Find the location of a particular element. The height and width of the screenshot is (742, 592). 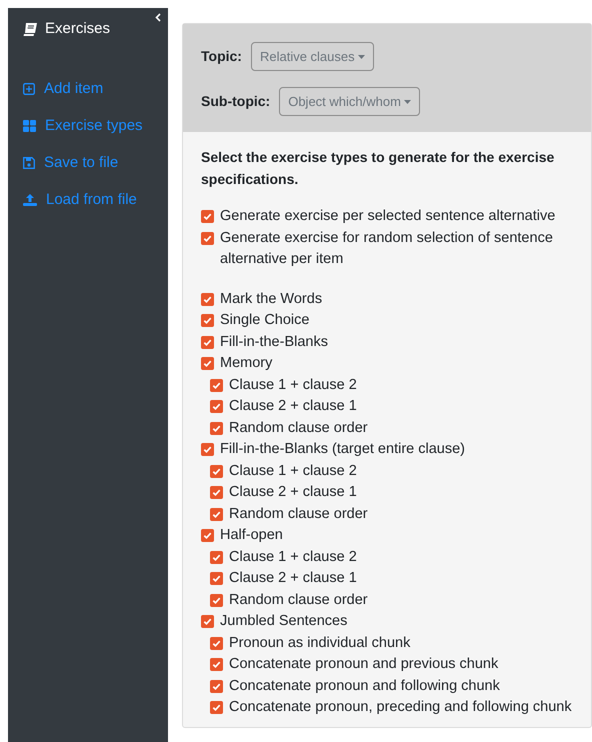

option-label: Jumbled Sentences is located at coordinates (284, 621).